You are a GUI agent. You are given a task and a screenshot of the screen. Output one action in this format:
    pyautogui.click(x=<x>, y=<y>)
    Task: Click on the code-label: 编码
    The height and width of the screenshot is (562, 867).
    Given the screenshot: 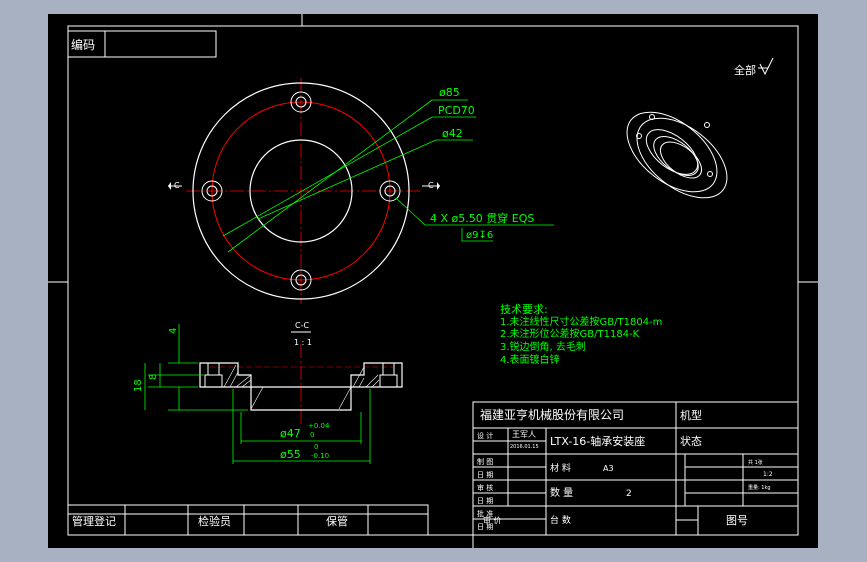 What is the action you would take?
    pyautogui.click(x=83, y=44)
    